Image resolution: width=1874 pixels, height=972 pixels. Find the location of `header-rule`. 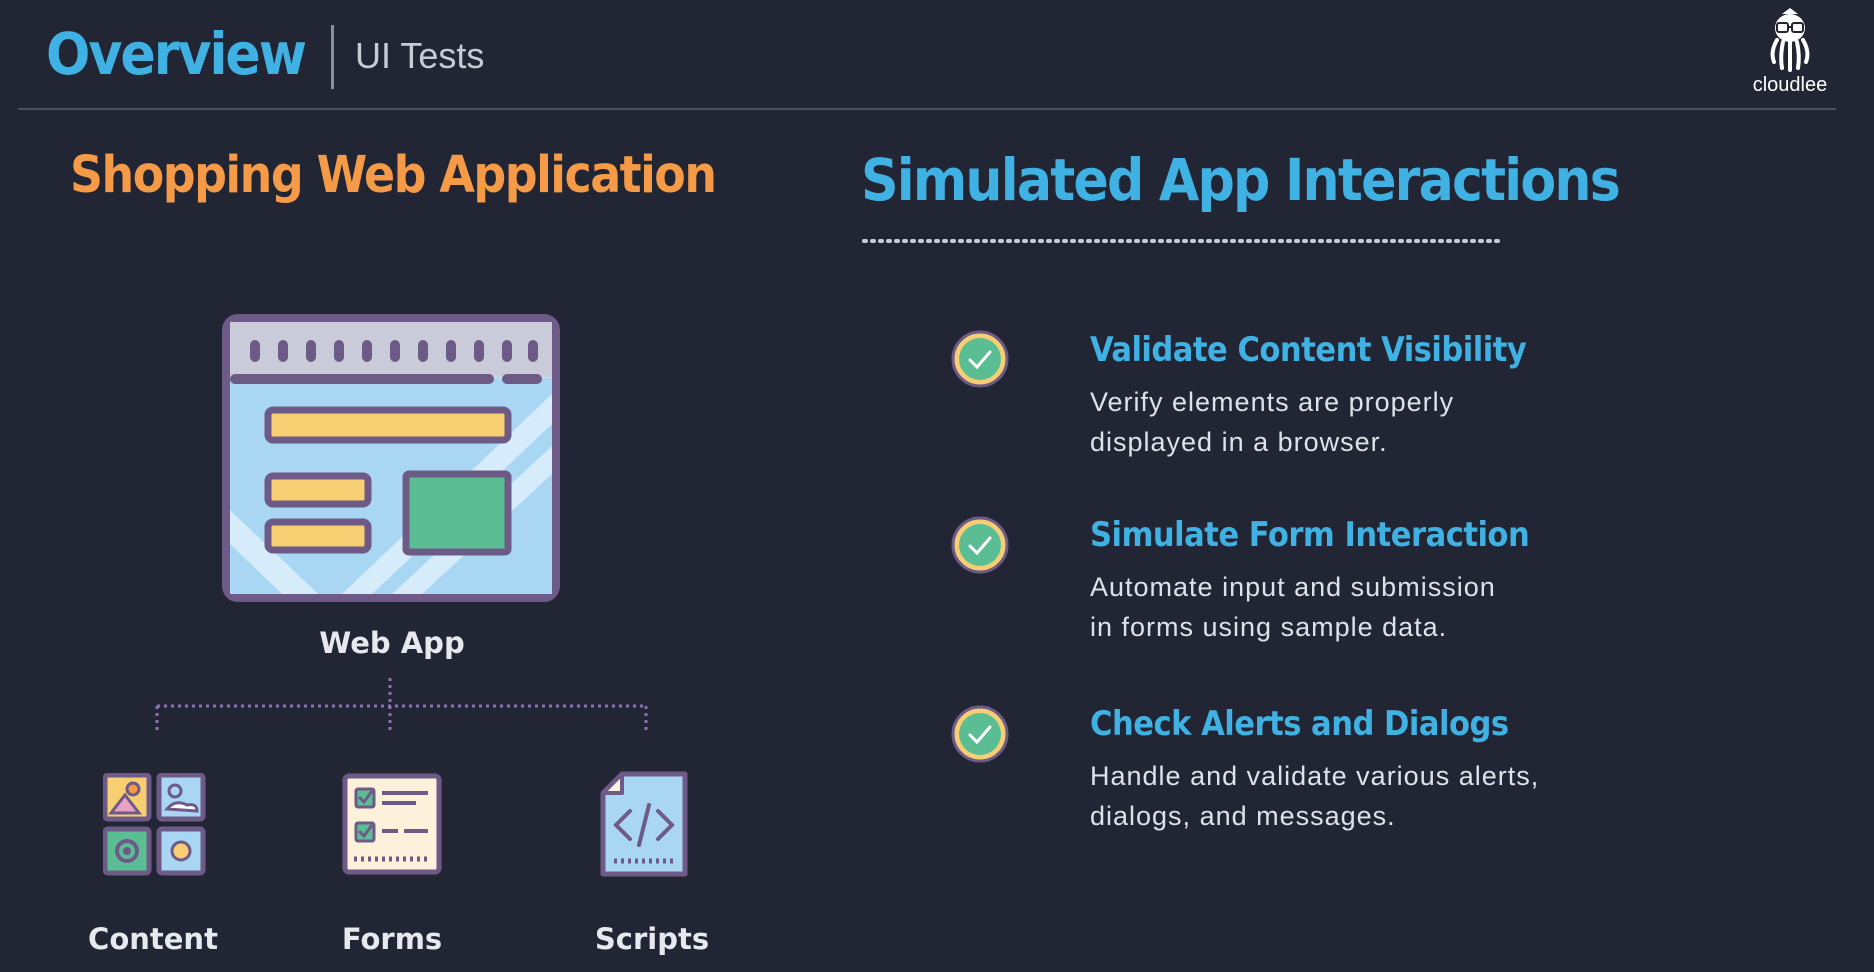

header-rule is located at coordinates (927, 109).